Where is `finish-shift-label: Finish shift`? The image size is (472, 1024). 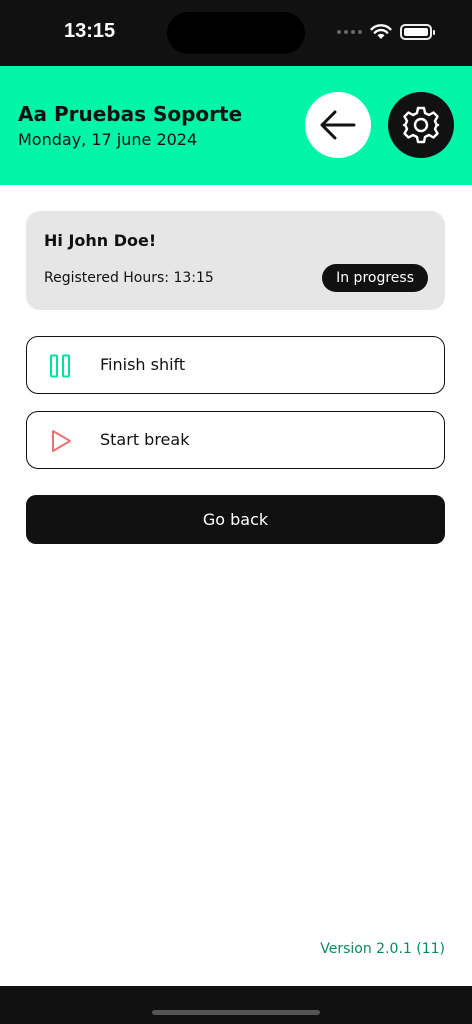 finish-shift-label: Finish shift is located at coordinates (143, 364).